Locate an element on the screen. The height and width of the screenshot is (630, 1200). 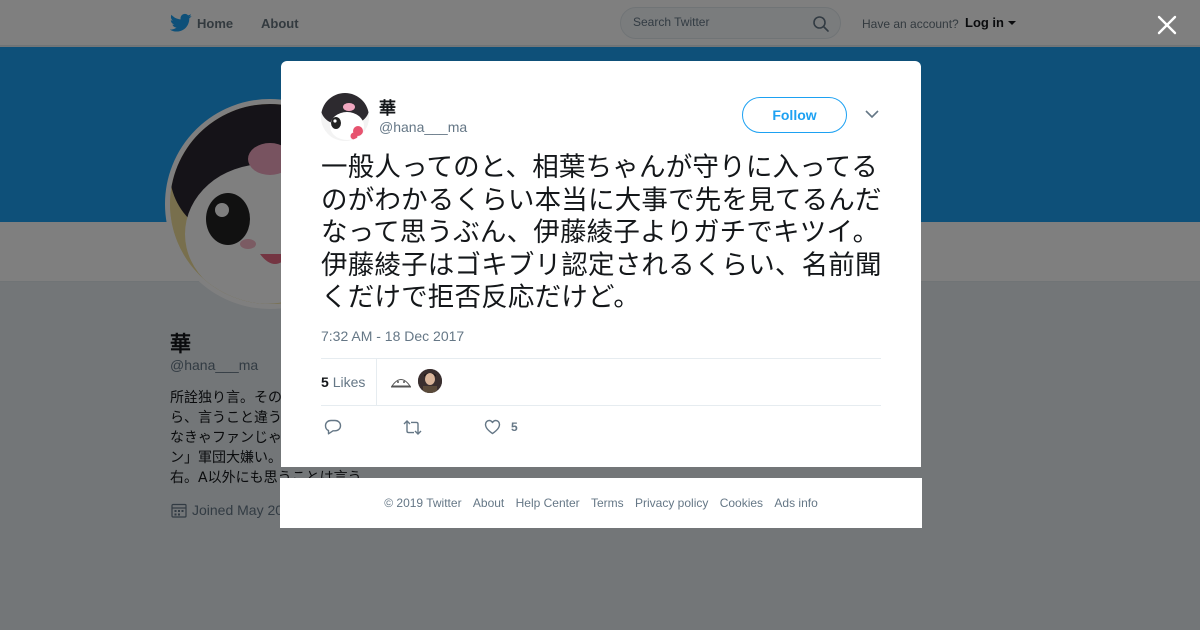
likes-label: Likes is located at coordinates (349, 382).